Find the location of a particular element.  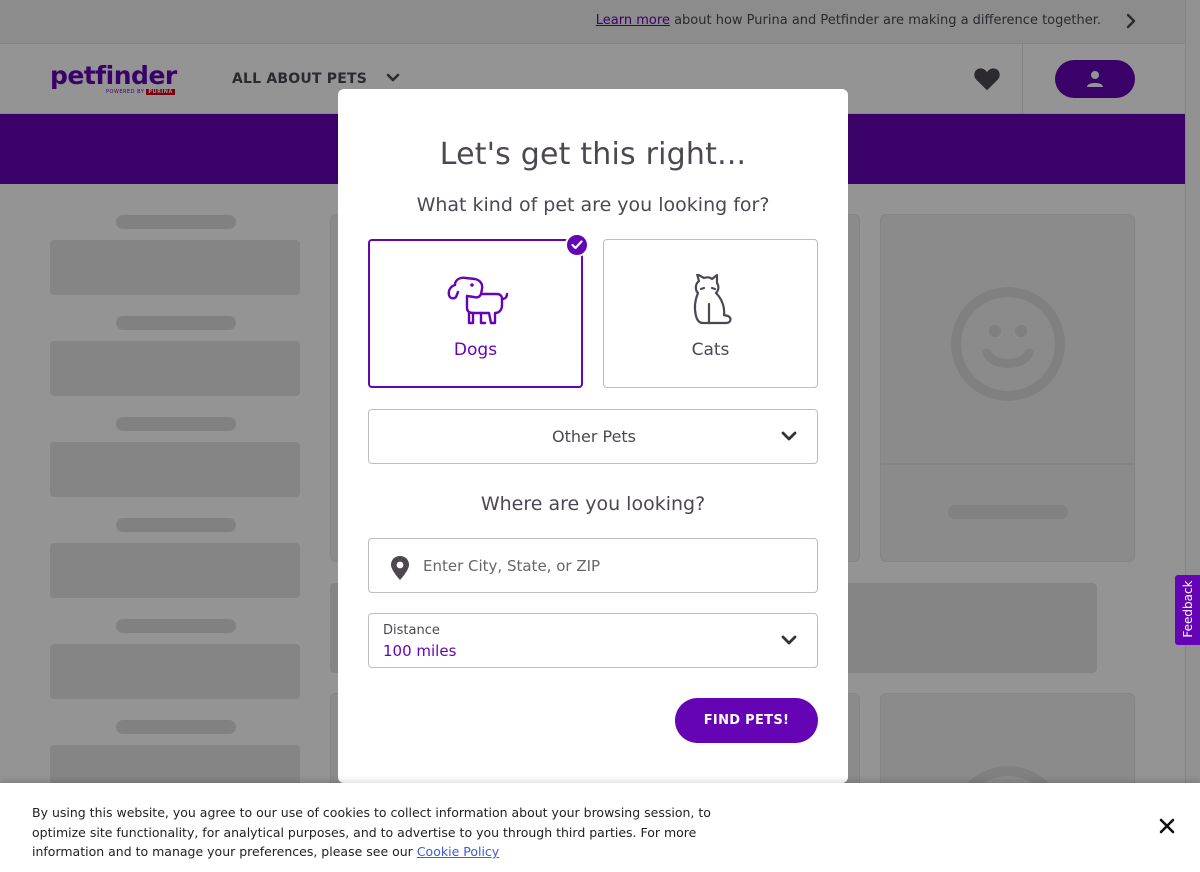

pet-option-cats: Cats is located at coordinates (710, 313).